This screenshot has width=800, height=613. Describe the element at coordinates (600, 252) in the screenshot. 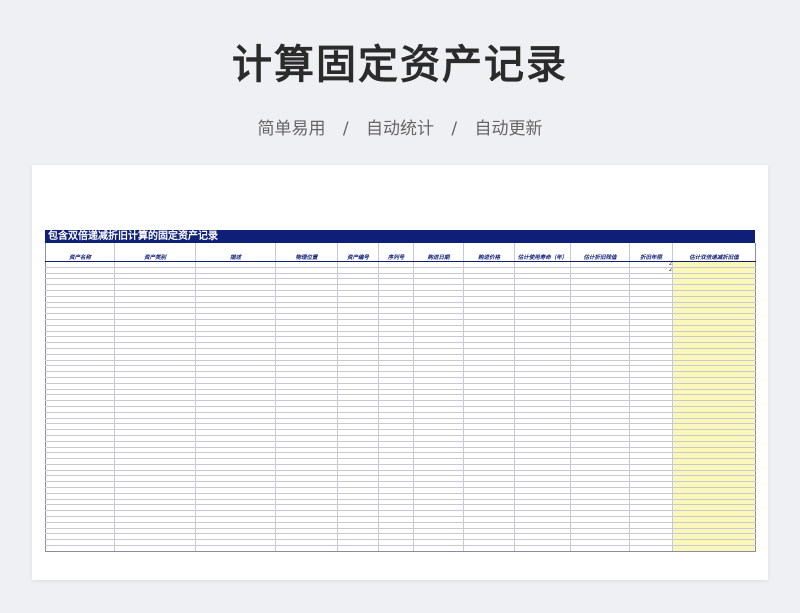

I see `header-salvage-value: 估计折旧残值` at that location.